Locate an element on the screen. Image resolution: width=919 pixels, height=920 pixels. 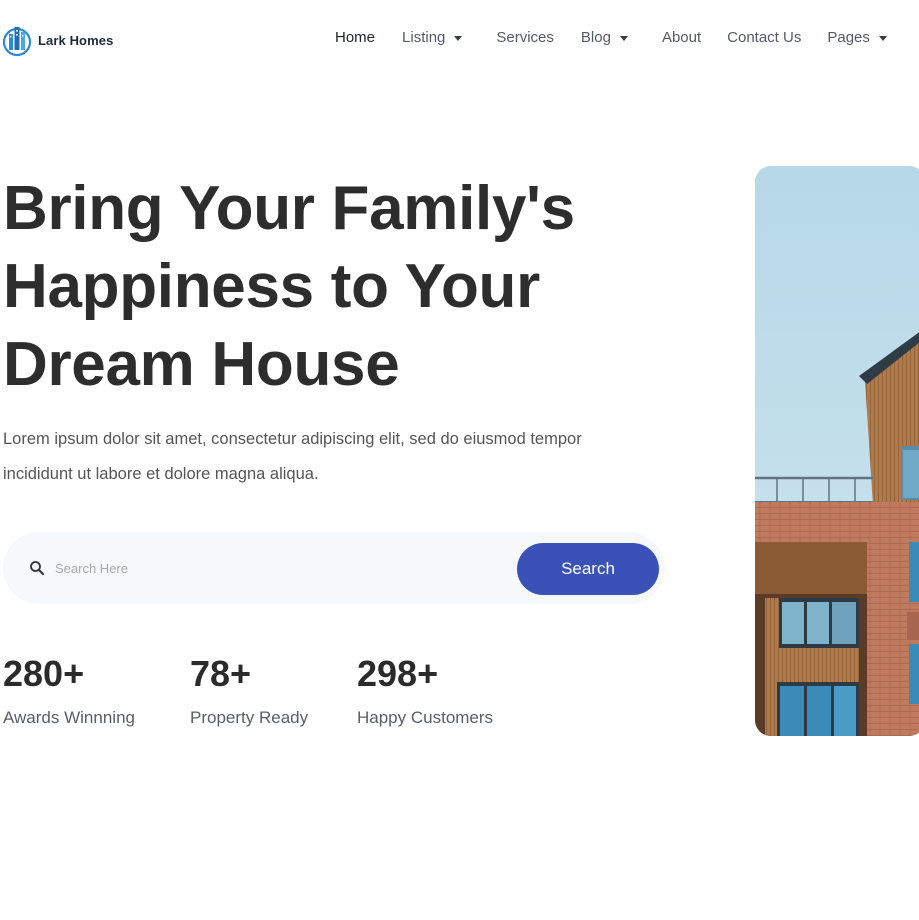
nav-item-services: Services is located at coordinates (525, 37).